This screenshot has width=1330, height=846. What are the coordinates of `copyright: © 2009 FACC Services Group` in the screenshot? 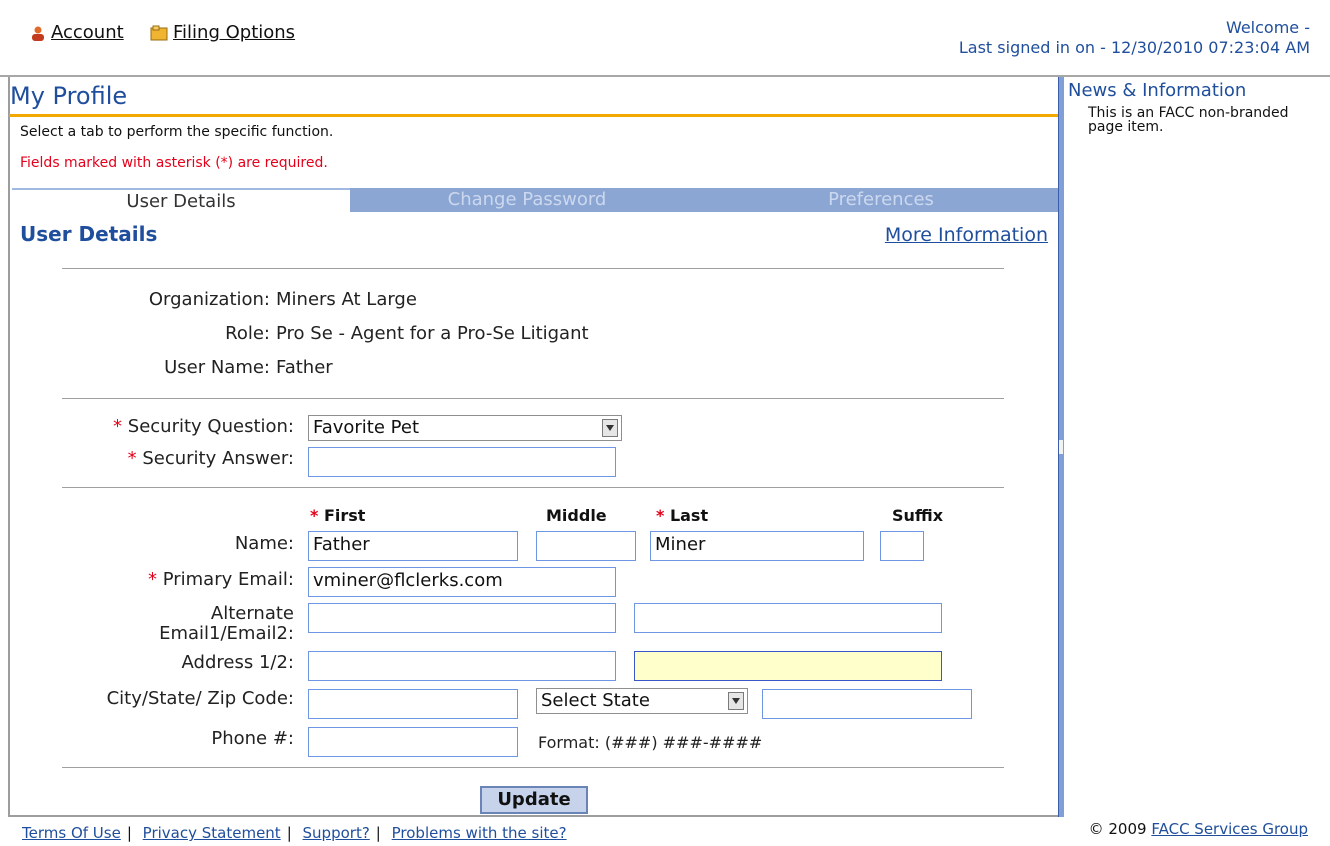 It's located at (1198, 829).